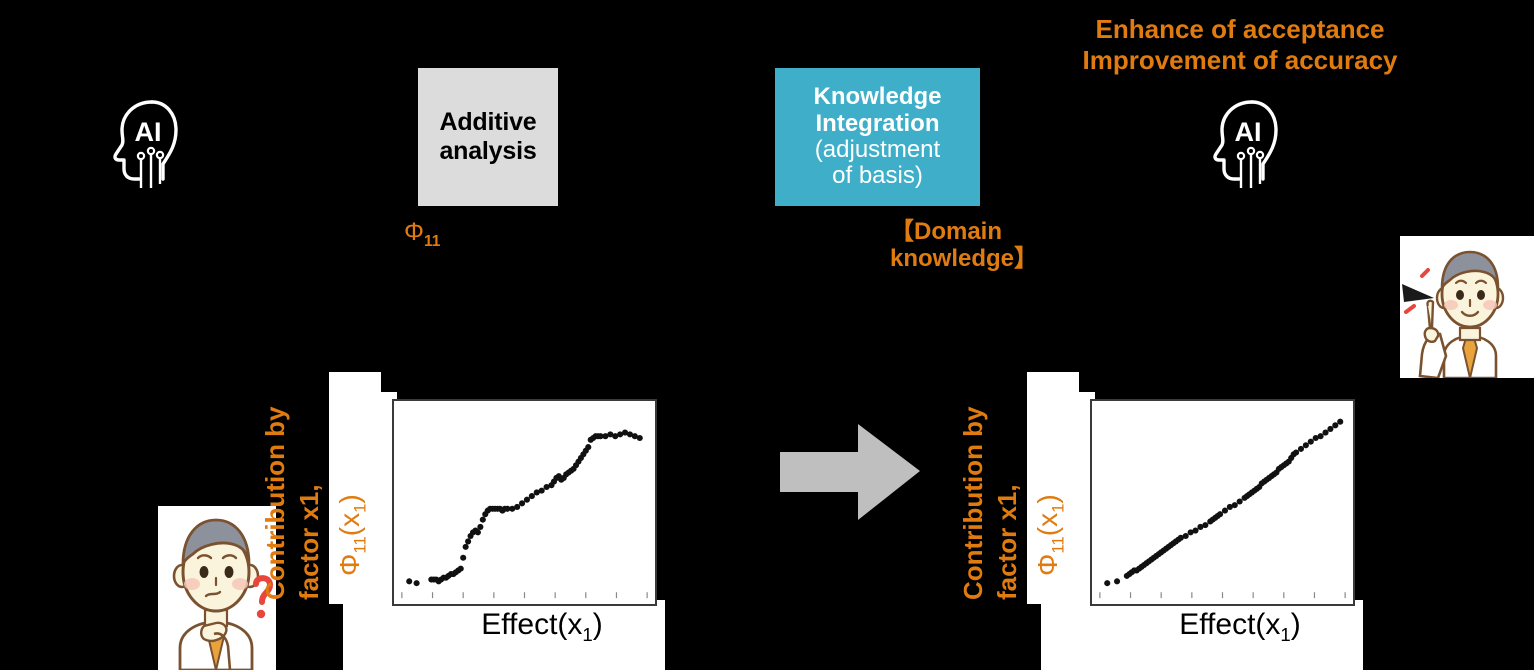 Image resolution: width=1534 pixels, height=670 pixels. What do you see at coordinates (1047, 564) in the screenshot?
I see `phi-glyph-right: Φ` at bounding box center [1047, 564].